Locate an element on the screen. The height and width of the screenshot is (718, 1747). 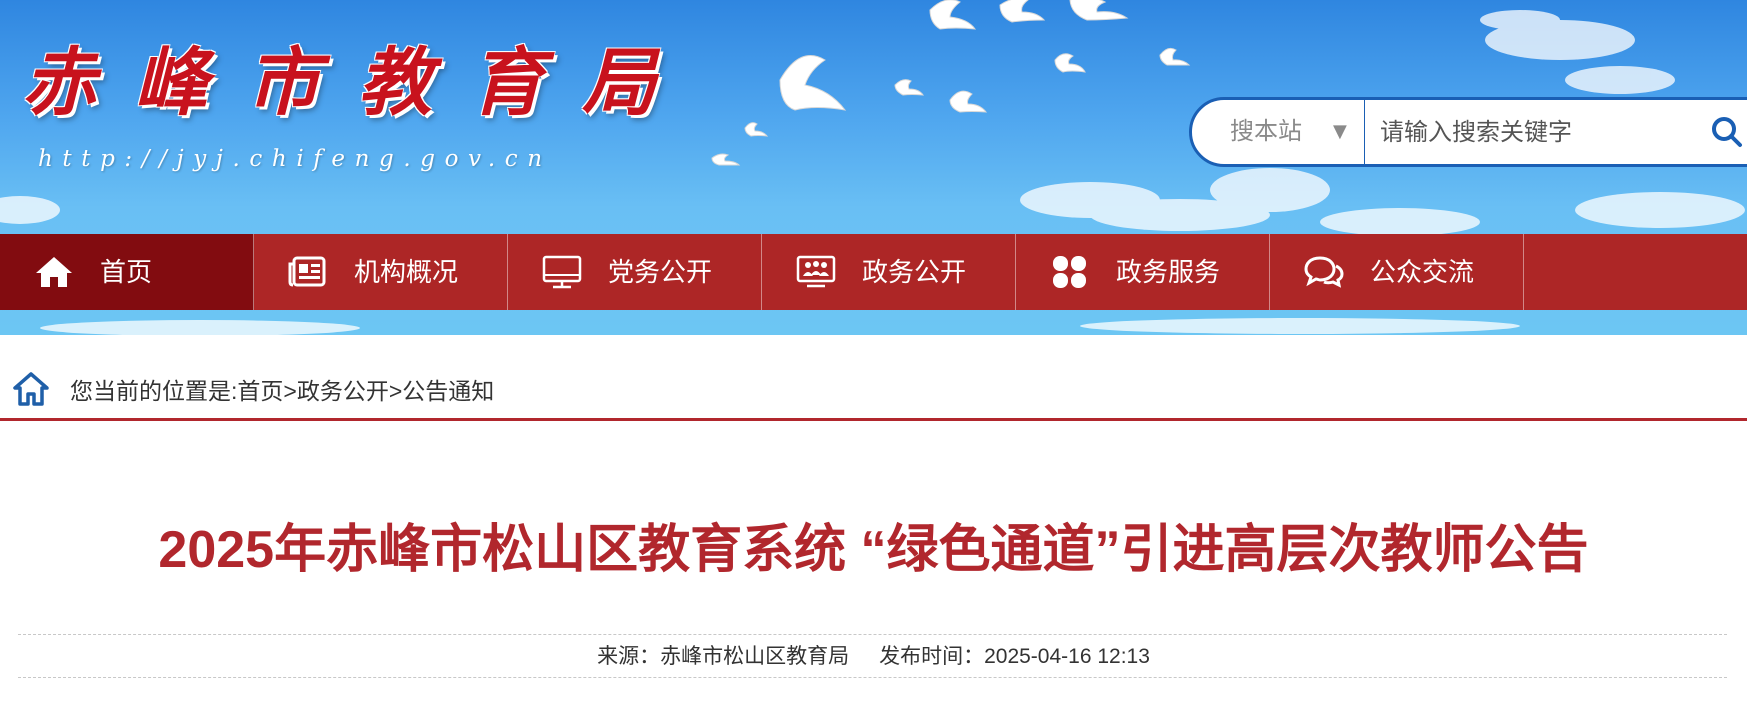
newspaper-icon is located at coordinates (307, 271).